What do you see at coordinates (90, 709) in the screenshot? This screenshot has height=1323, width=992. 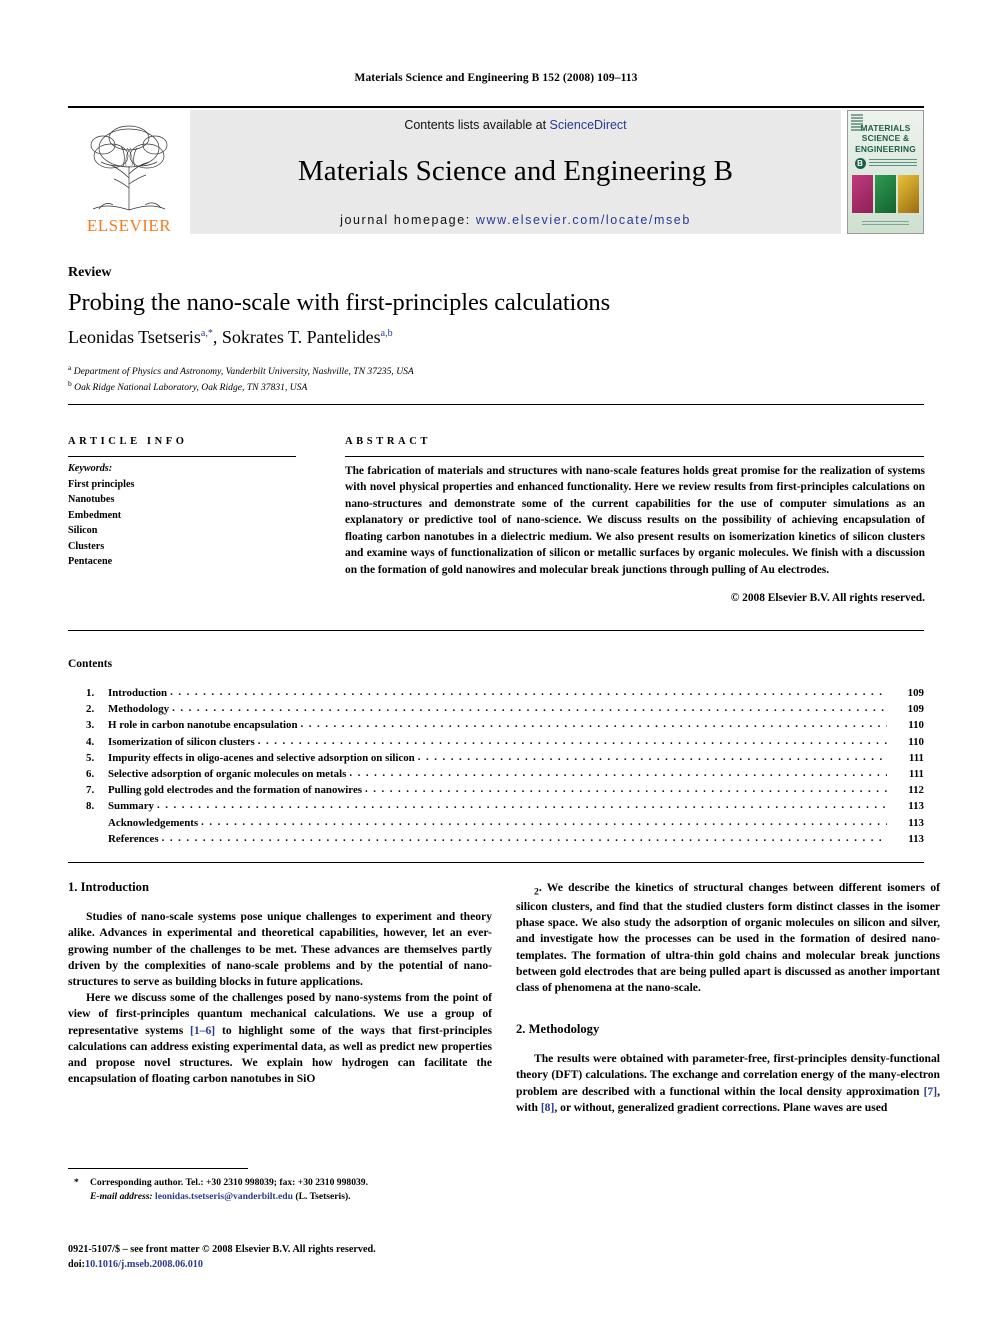 I see `toc-number: 2.` at bounding box center [90, 709].